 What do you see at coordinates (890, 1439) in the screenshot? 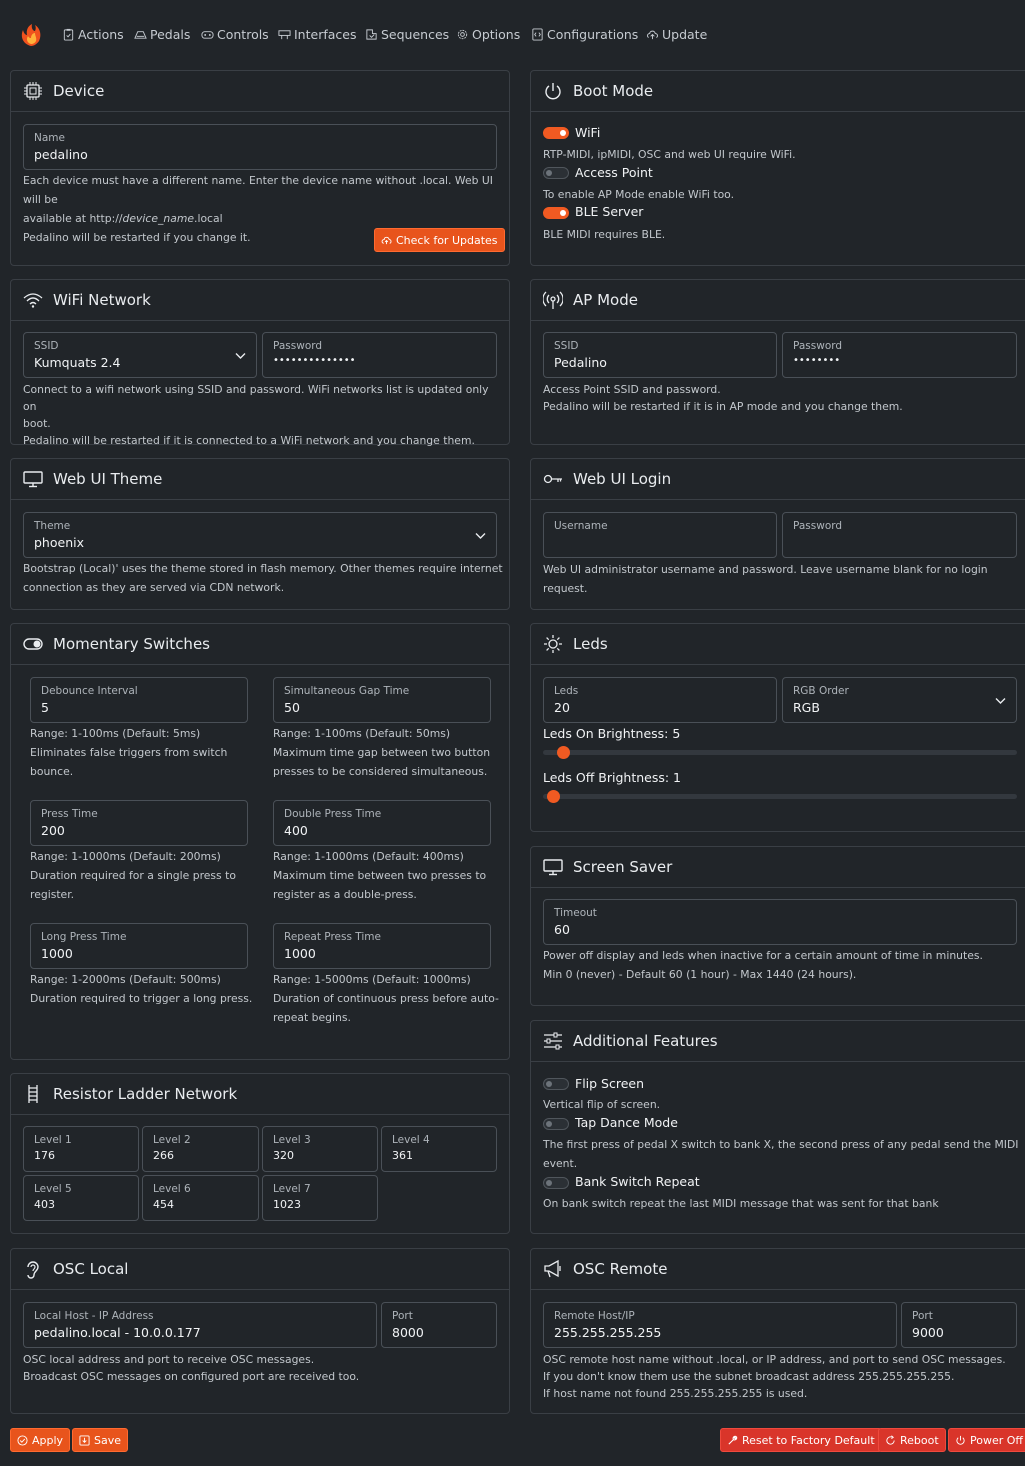
I see `reboot-icon` at bounding box center [890, 1439].